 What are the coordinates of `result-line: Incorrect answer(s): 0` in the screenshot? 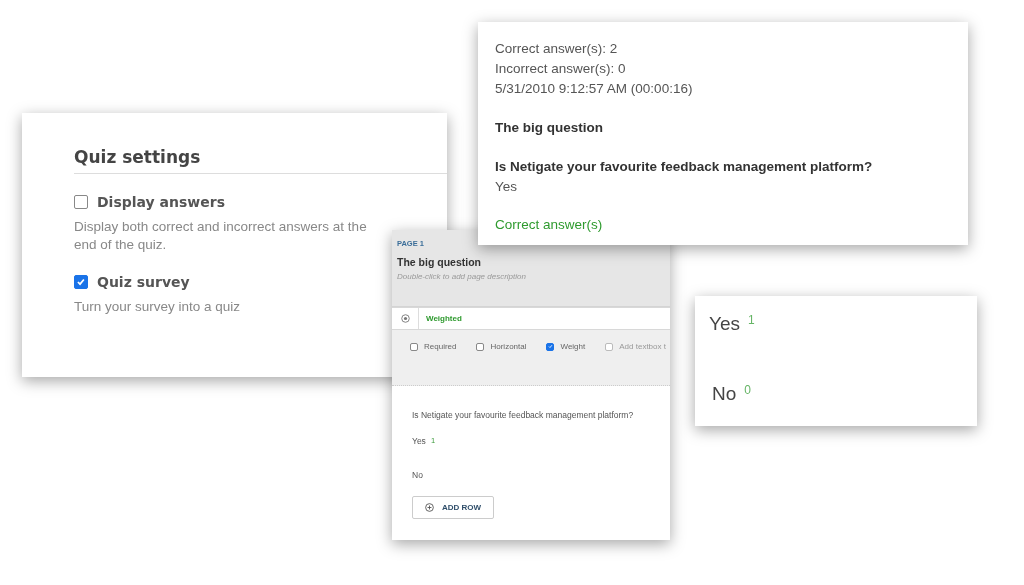 It's located at (561, 69).